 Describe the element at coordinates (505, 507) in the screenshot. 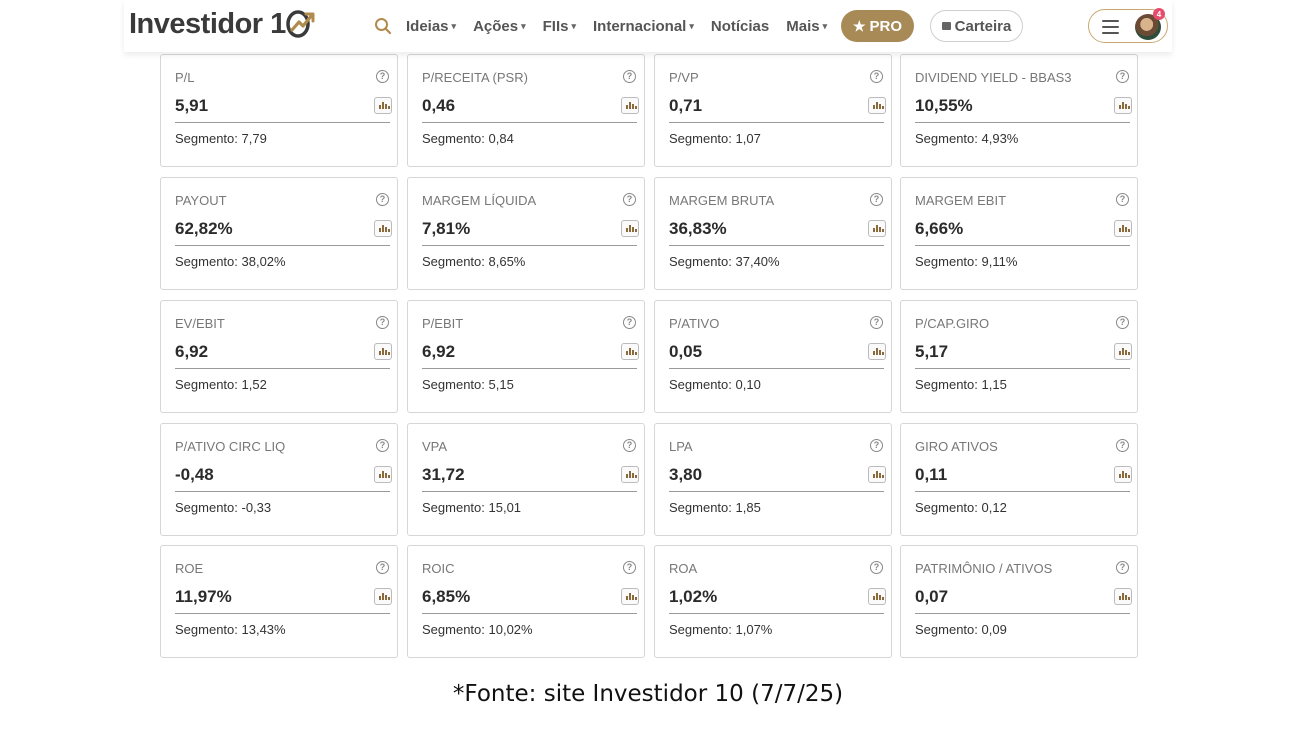

I see `segment-value: 15,01` at that location.